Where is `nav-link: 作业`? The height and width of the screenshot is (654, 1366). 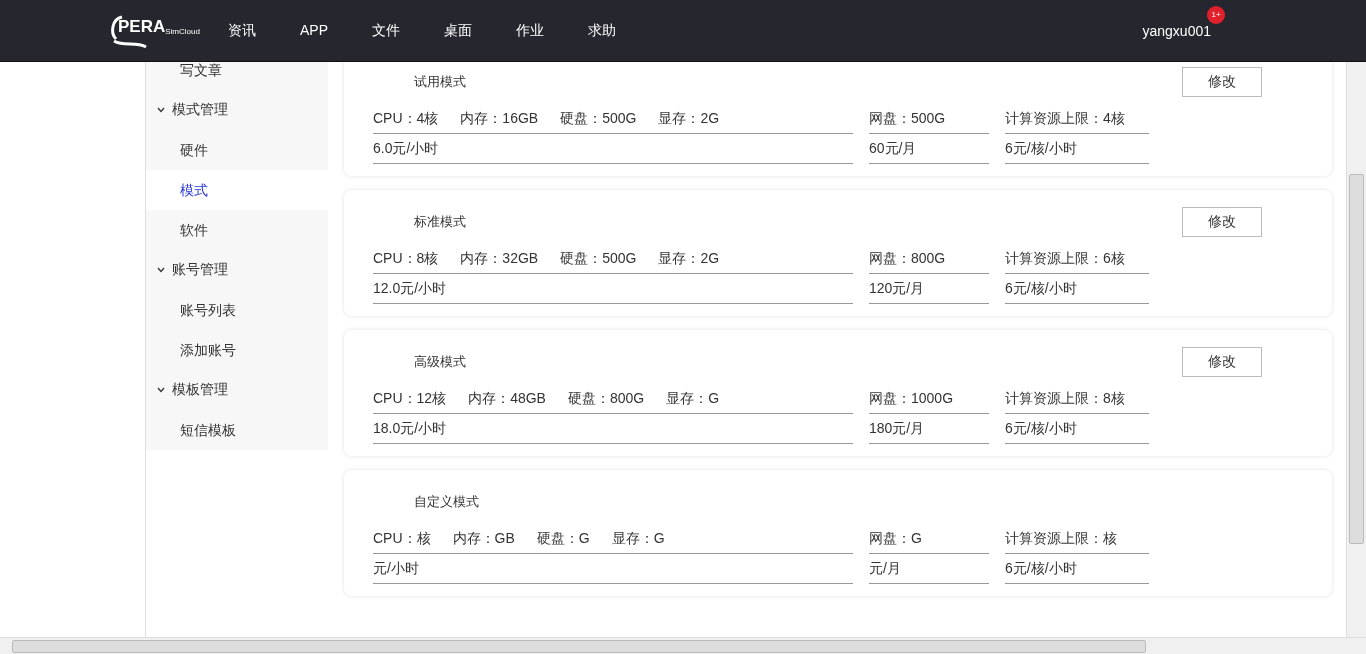
nav-link: 作业 is located at coordinates (552, 30).